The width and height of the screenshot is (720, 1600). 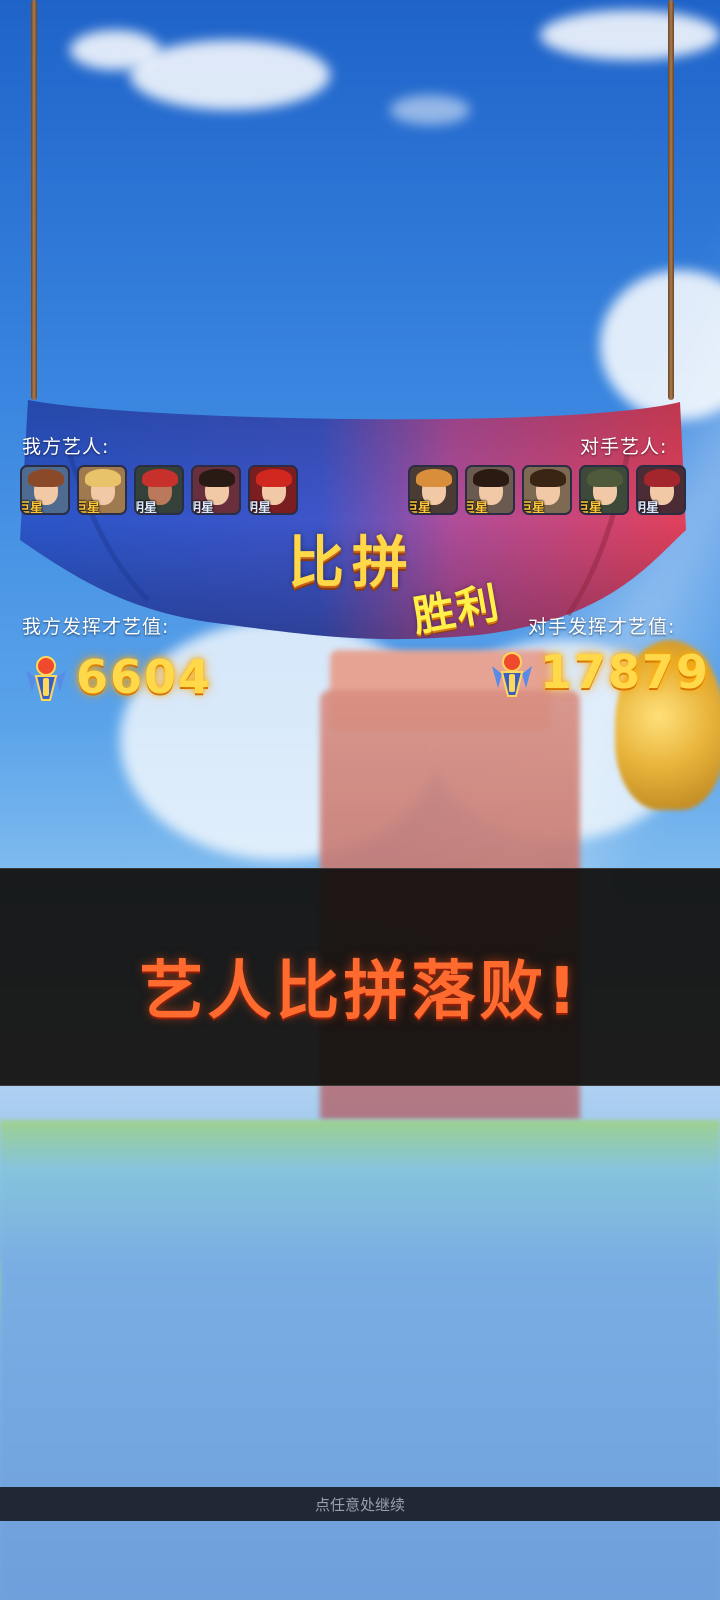 I want to click on right-avatar-1: 巨星, so click(x=433, y=490).